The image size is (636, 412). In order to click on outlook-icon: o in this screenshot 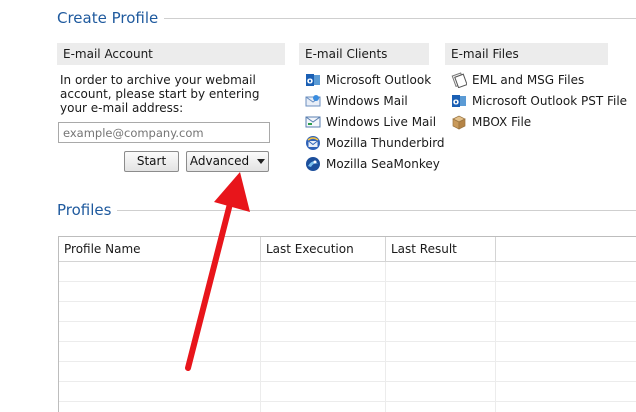, I will do `click(313, 80)`.